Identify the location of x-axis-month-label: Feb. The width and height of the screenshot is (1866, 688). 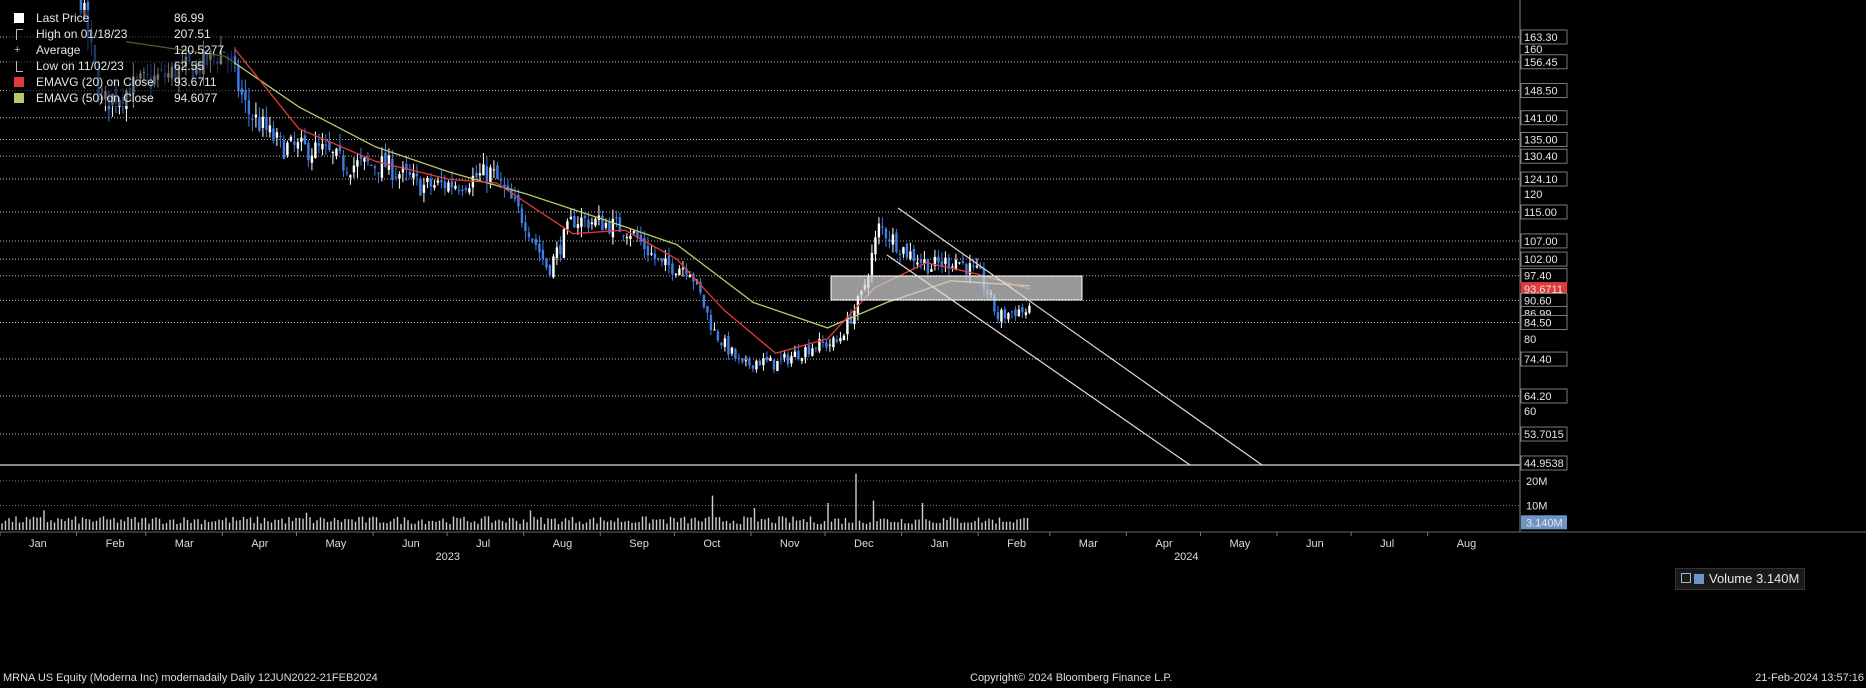
(1016, 544).